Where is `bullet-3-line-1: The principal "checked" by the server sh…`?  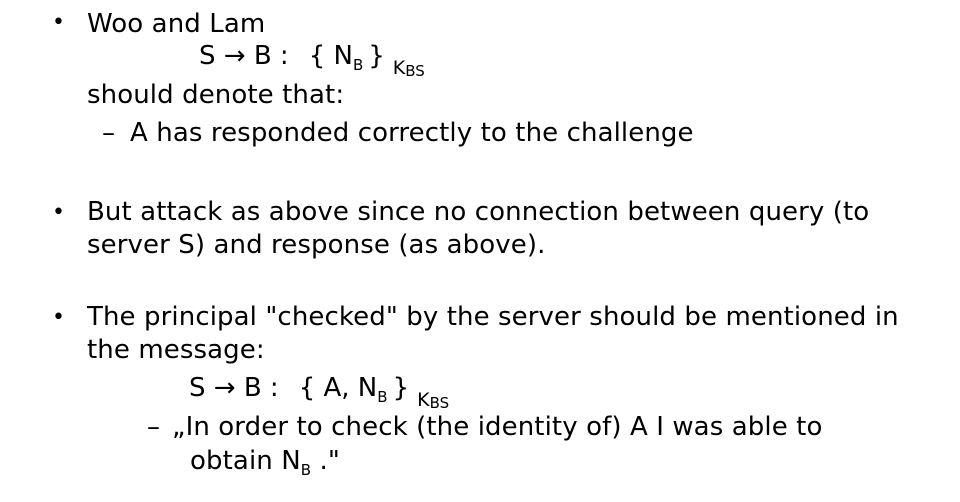 bullet-3-line-1: The principal "checked" by the server sh… is located at coordinates (493, 317).